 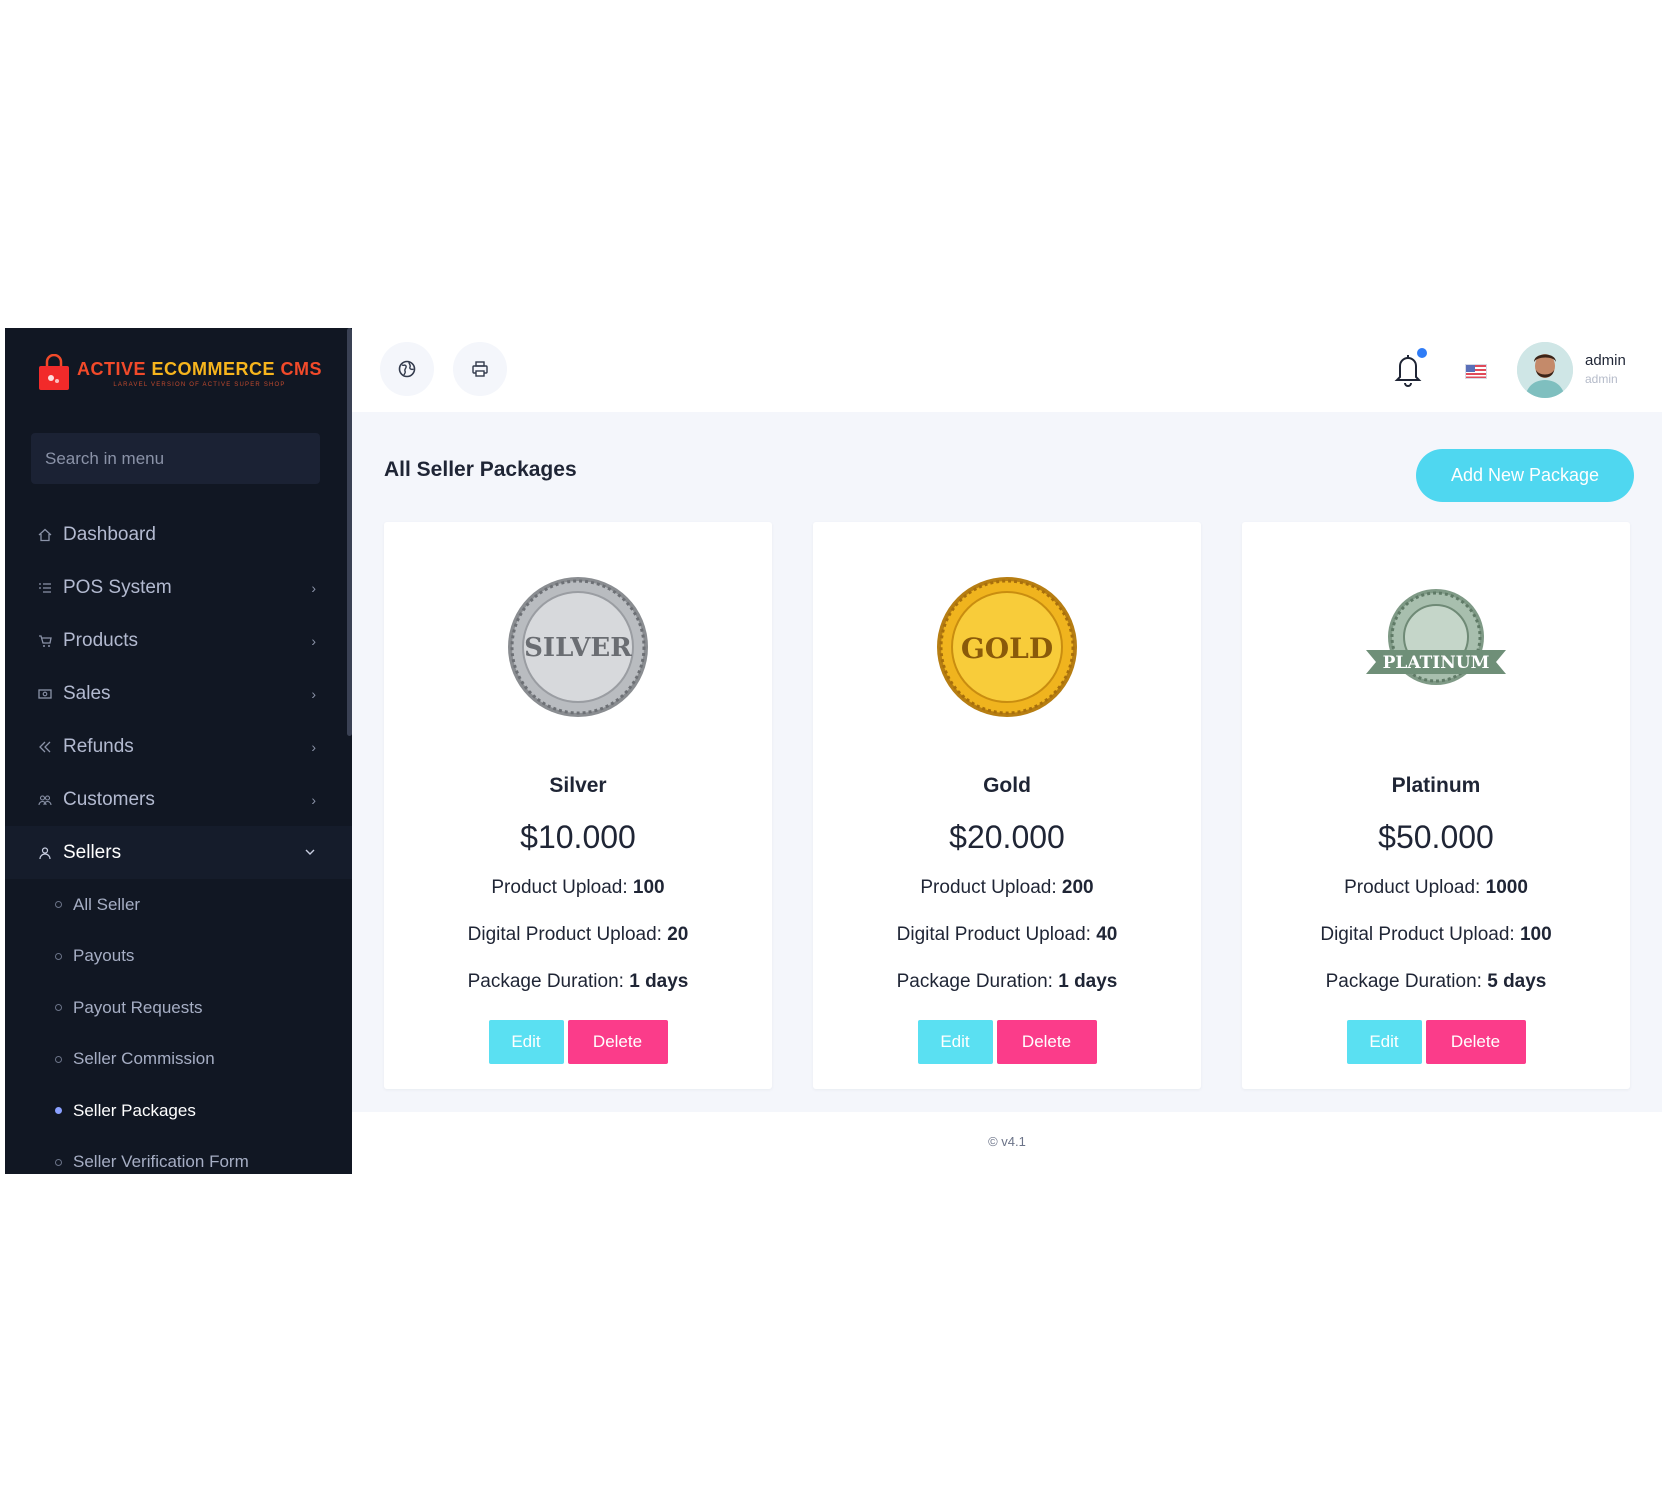 I want to click on product-upload-line: Product Upload: 1000, so click(x=1436, y=887).